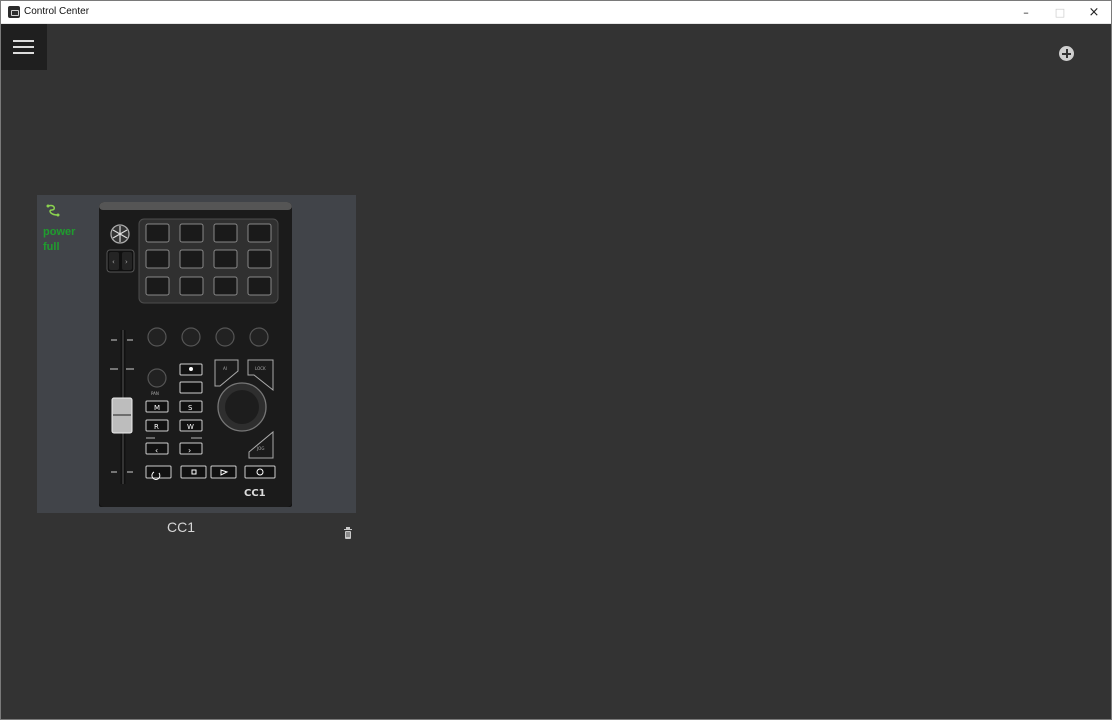 The height and width of the screenshot is (720, 1112). What do you see at coordinates (556, 12) in the screenshot?
I see `title-bar: Control Center – □ ×` at bounding box center [556, 12].